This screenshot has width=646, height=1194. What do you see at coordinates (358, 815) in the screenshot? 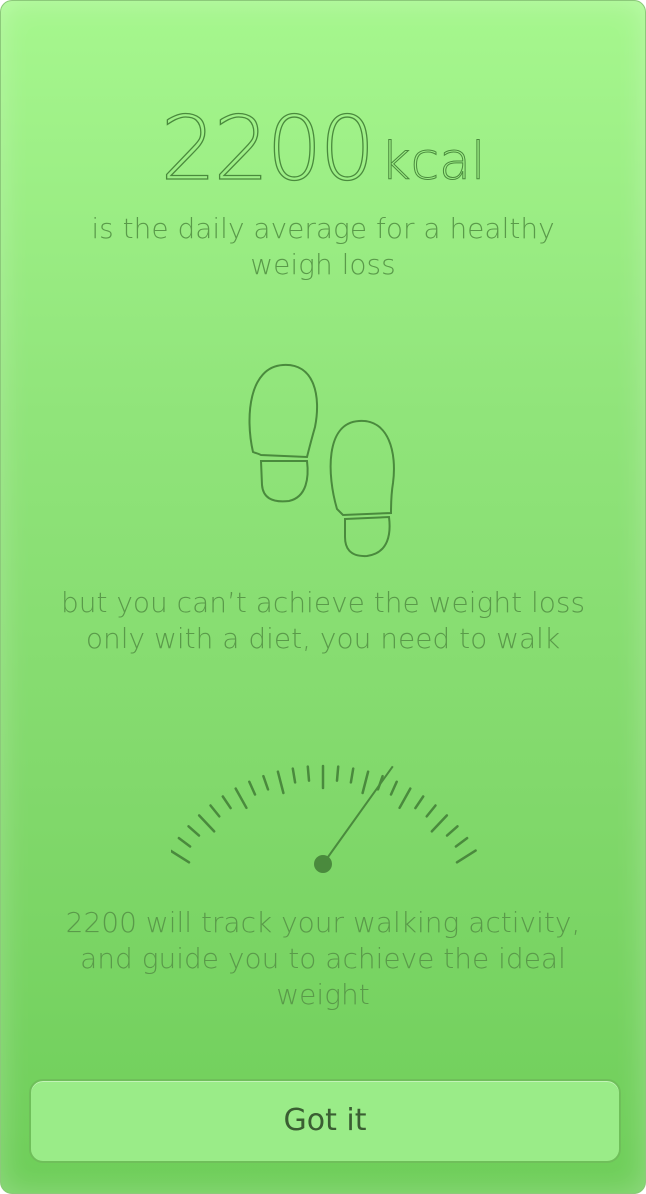
I see `gauge-needle` at bounding box center [358, 815].